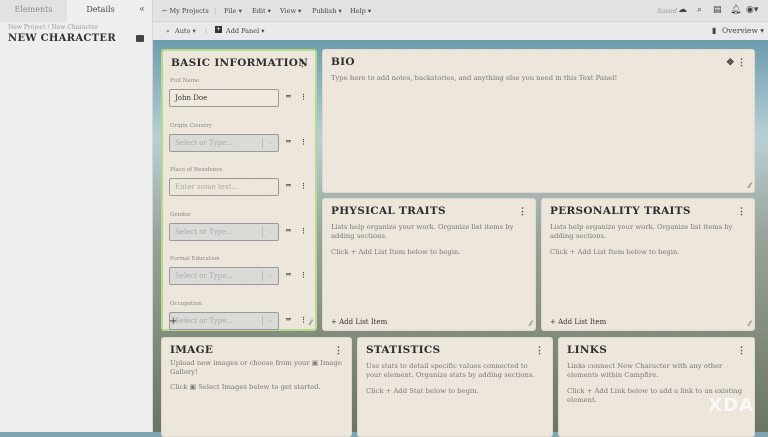  I want to click on tab-details: Details, so click(100, 11).